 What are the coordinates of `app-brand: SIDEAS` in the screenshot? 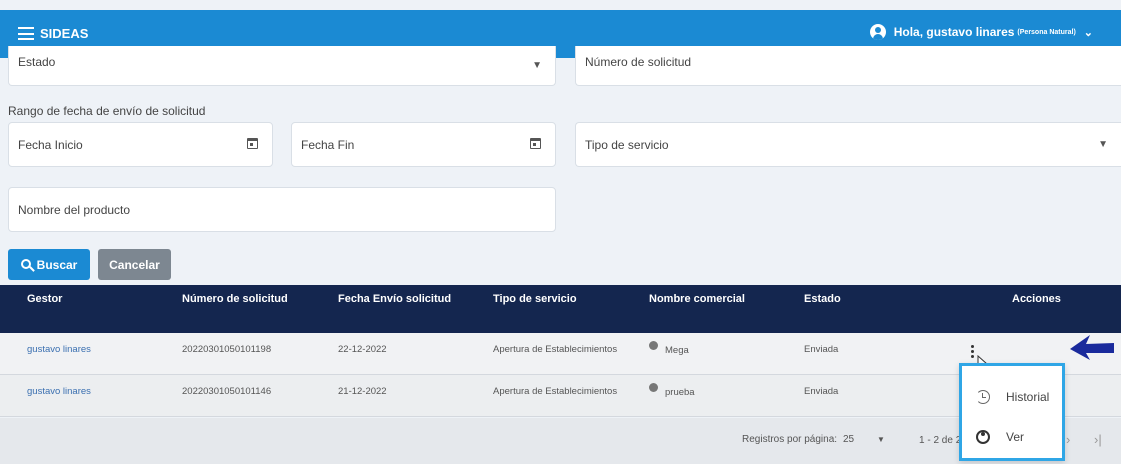 It's located at (64, 33).